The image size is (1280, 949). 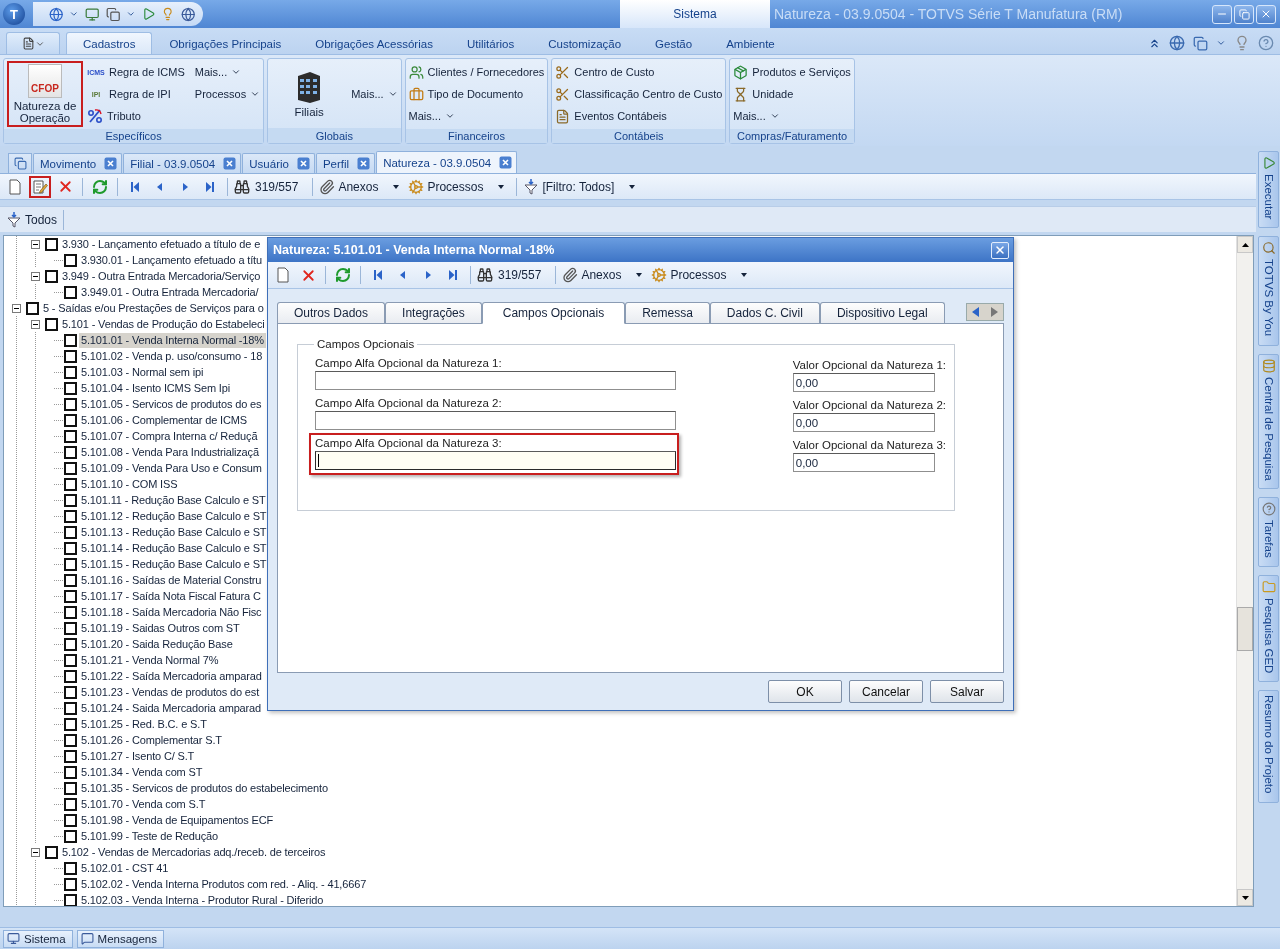 What do you see at coordinates (750, 43) in the screenshot?
I see `ribbon-tab: Ambiente` at bounding box center [750, 43].